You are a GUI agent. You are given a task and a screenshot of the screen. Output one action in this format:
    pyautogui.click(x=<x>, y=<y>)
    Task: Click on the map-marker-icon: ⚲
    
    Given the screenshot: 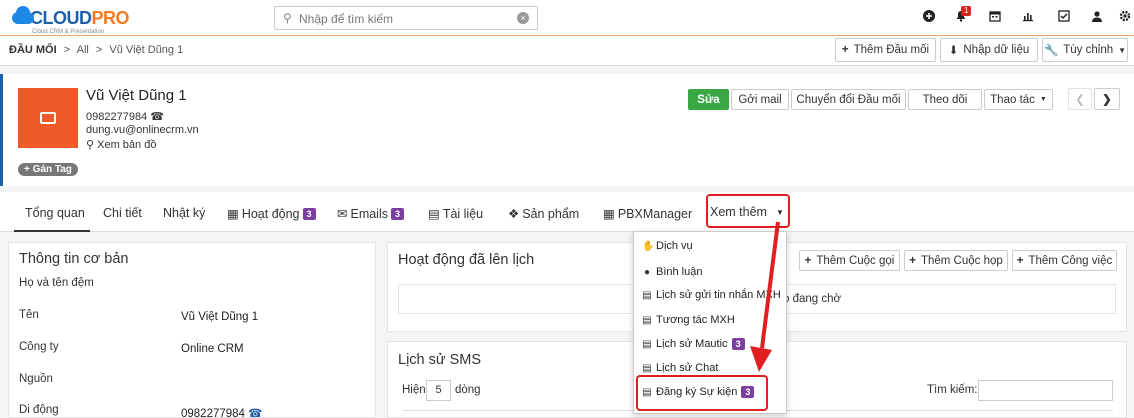 What is the action you would take?
    pyautogui.click(x=90, y=145)
    